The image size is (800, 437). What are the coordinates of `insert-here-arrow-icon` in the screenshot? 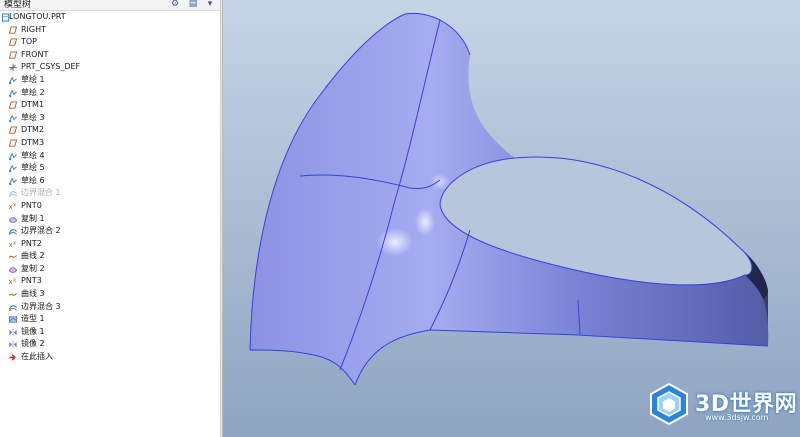 It's located at (12, 357).